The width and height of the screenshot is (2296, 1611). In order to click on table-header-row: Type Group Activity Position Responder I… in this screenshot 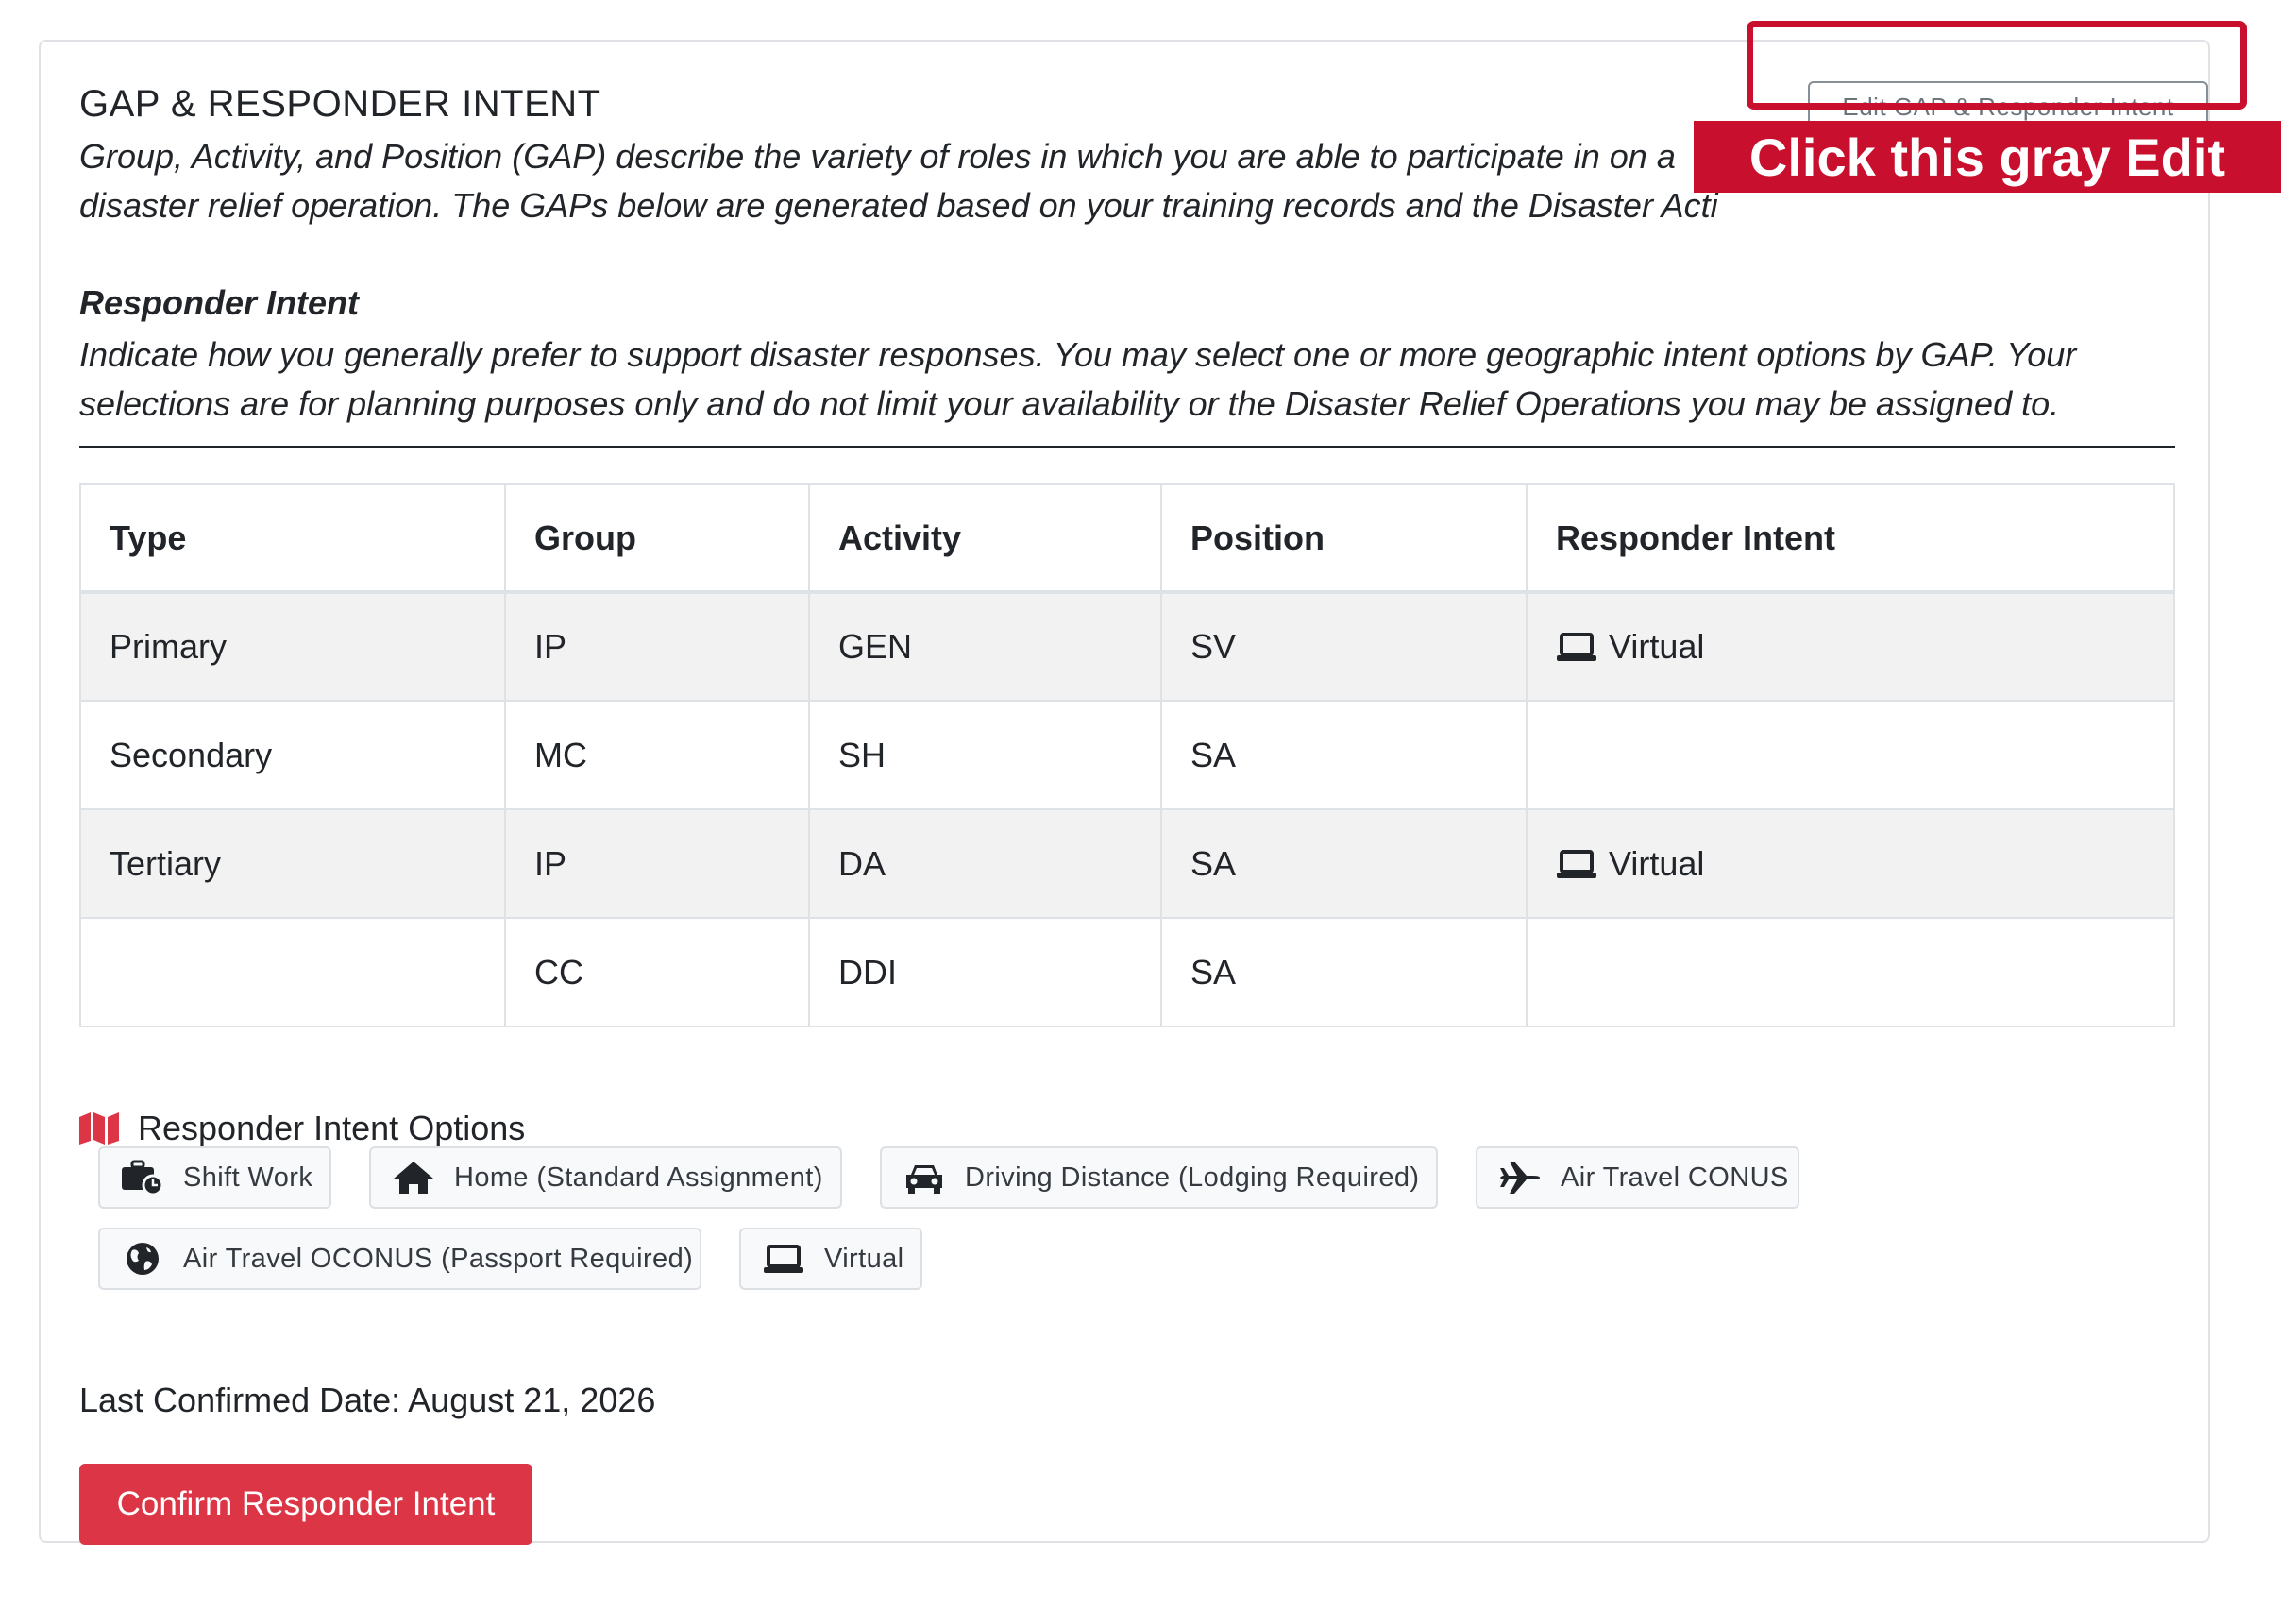, I will do `click(1127, 538)`.